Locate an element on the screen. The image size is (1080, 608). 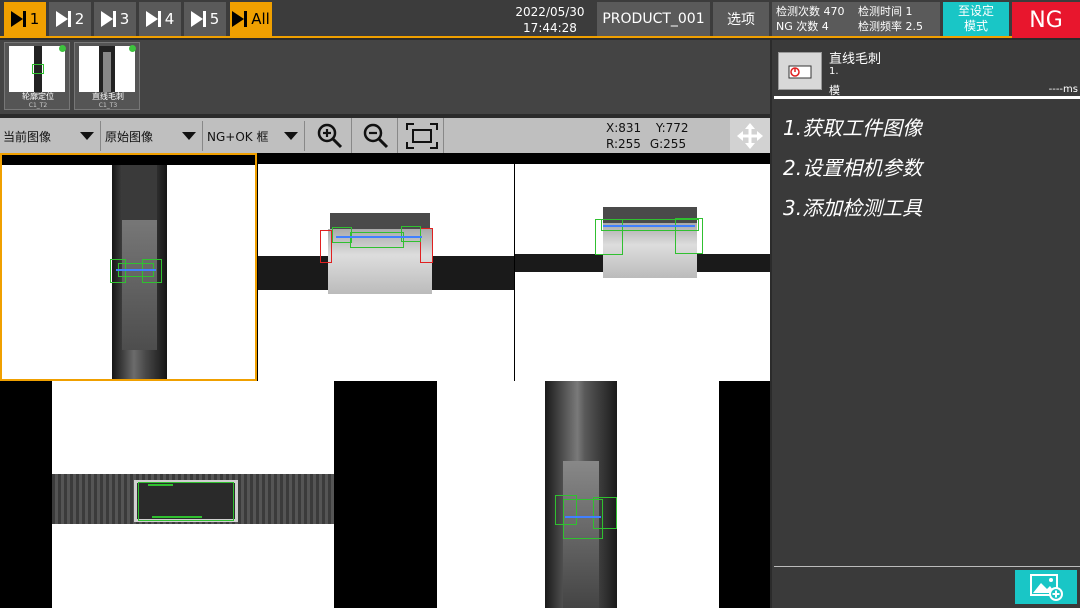
time-text: 17:44:28 is located at coordinates (550, 28).